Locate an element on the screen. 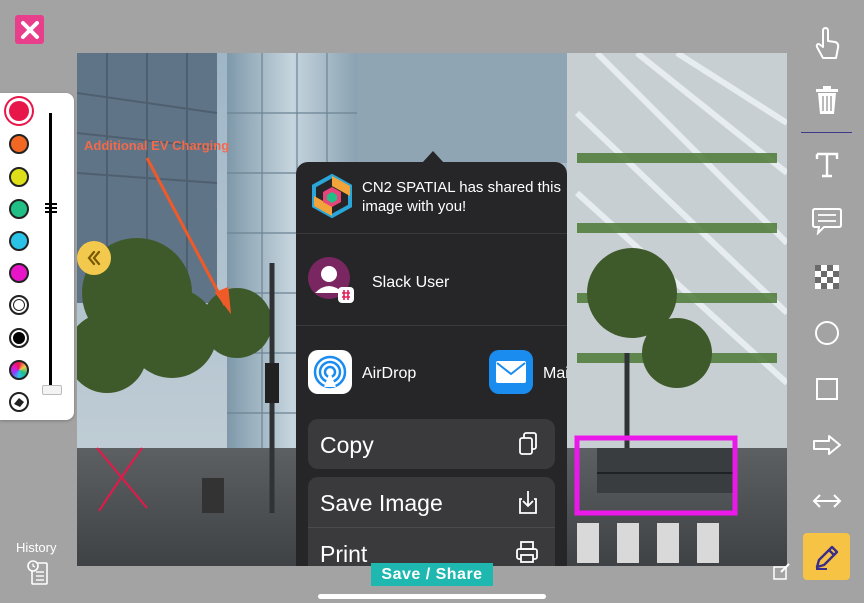  mail-app-button is located at coordinates (511, 372).